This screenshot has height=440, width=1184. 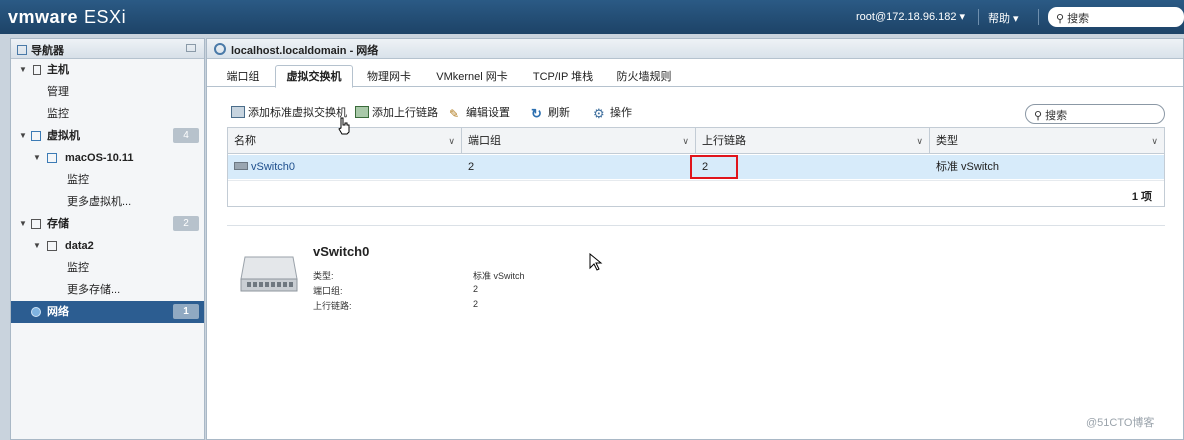 I want to click on button-label: 操作, so click(x=621, y=113).